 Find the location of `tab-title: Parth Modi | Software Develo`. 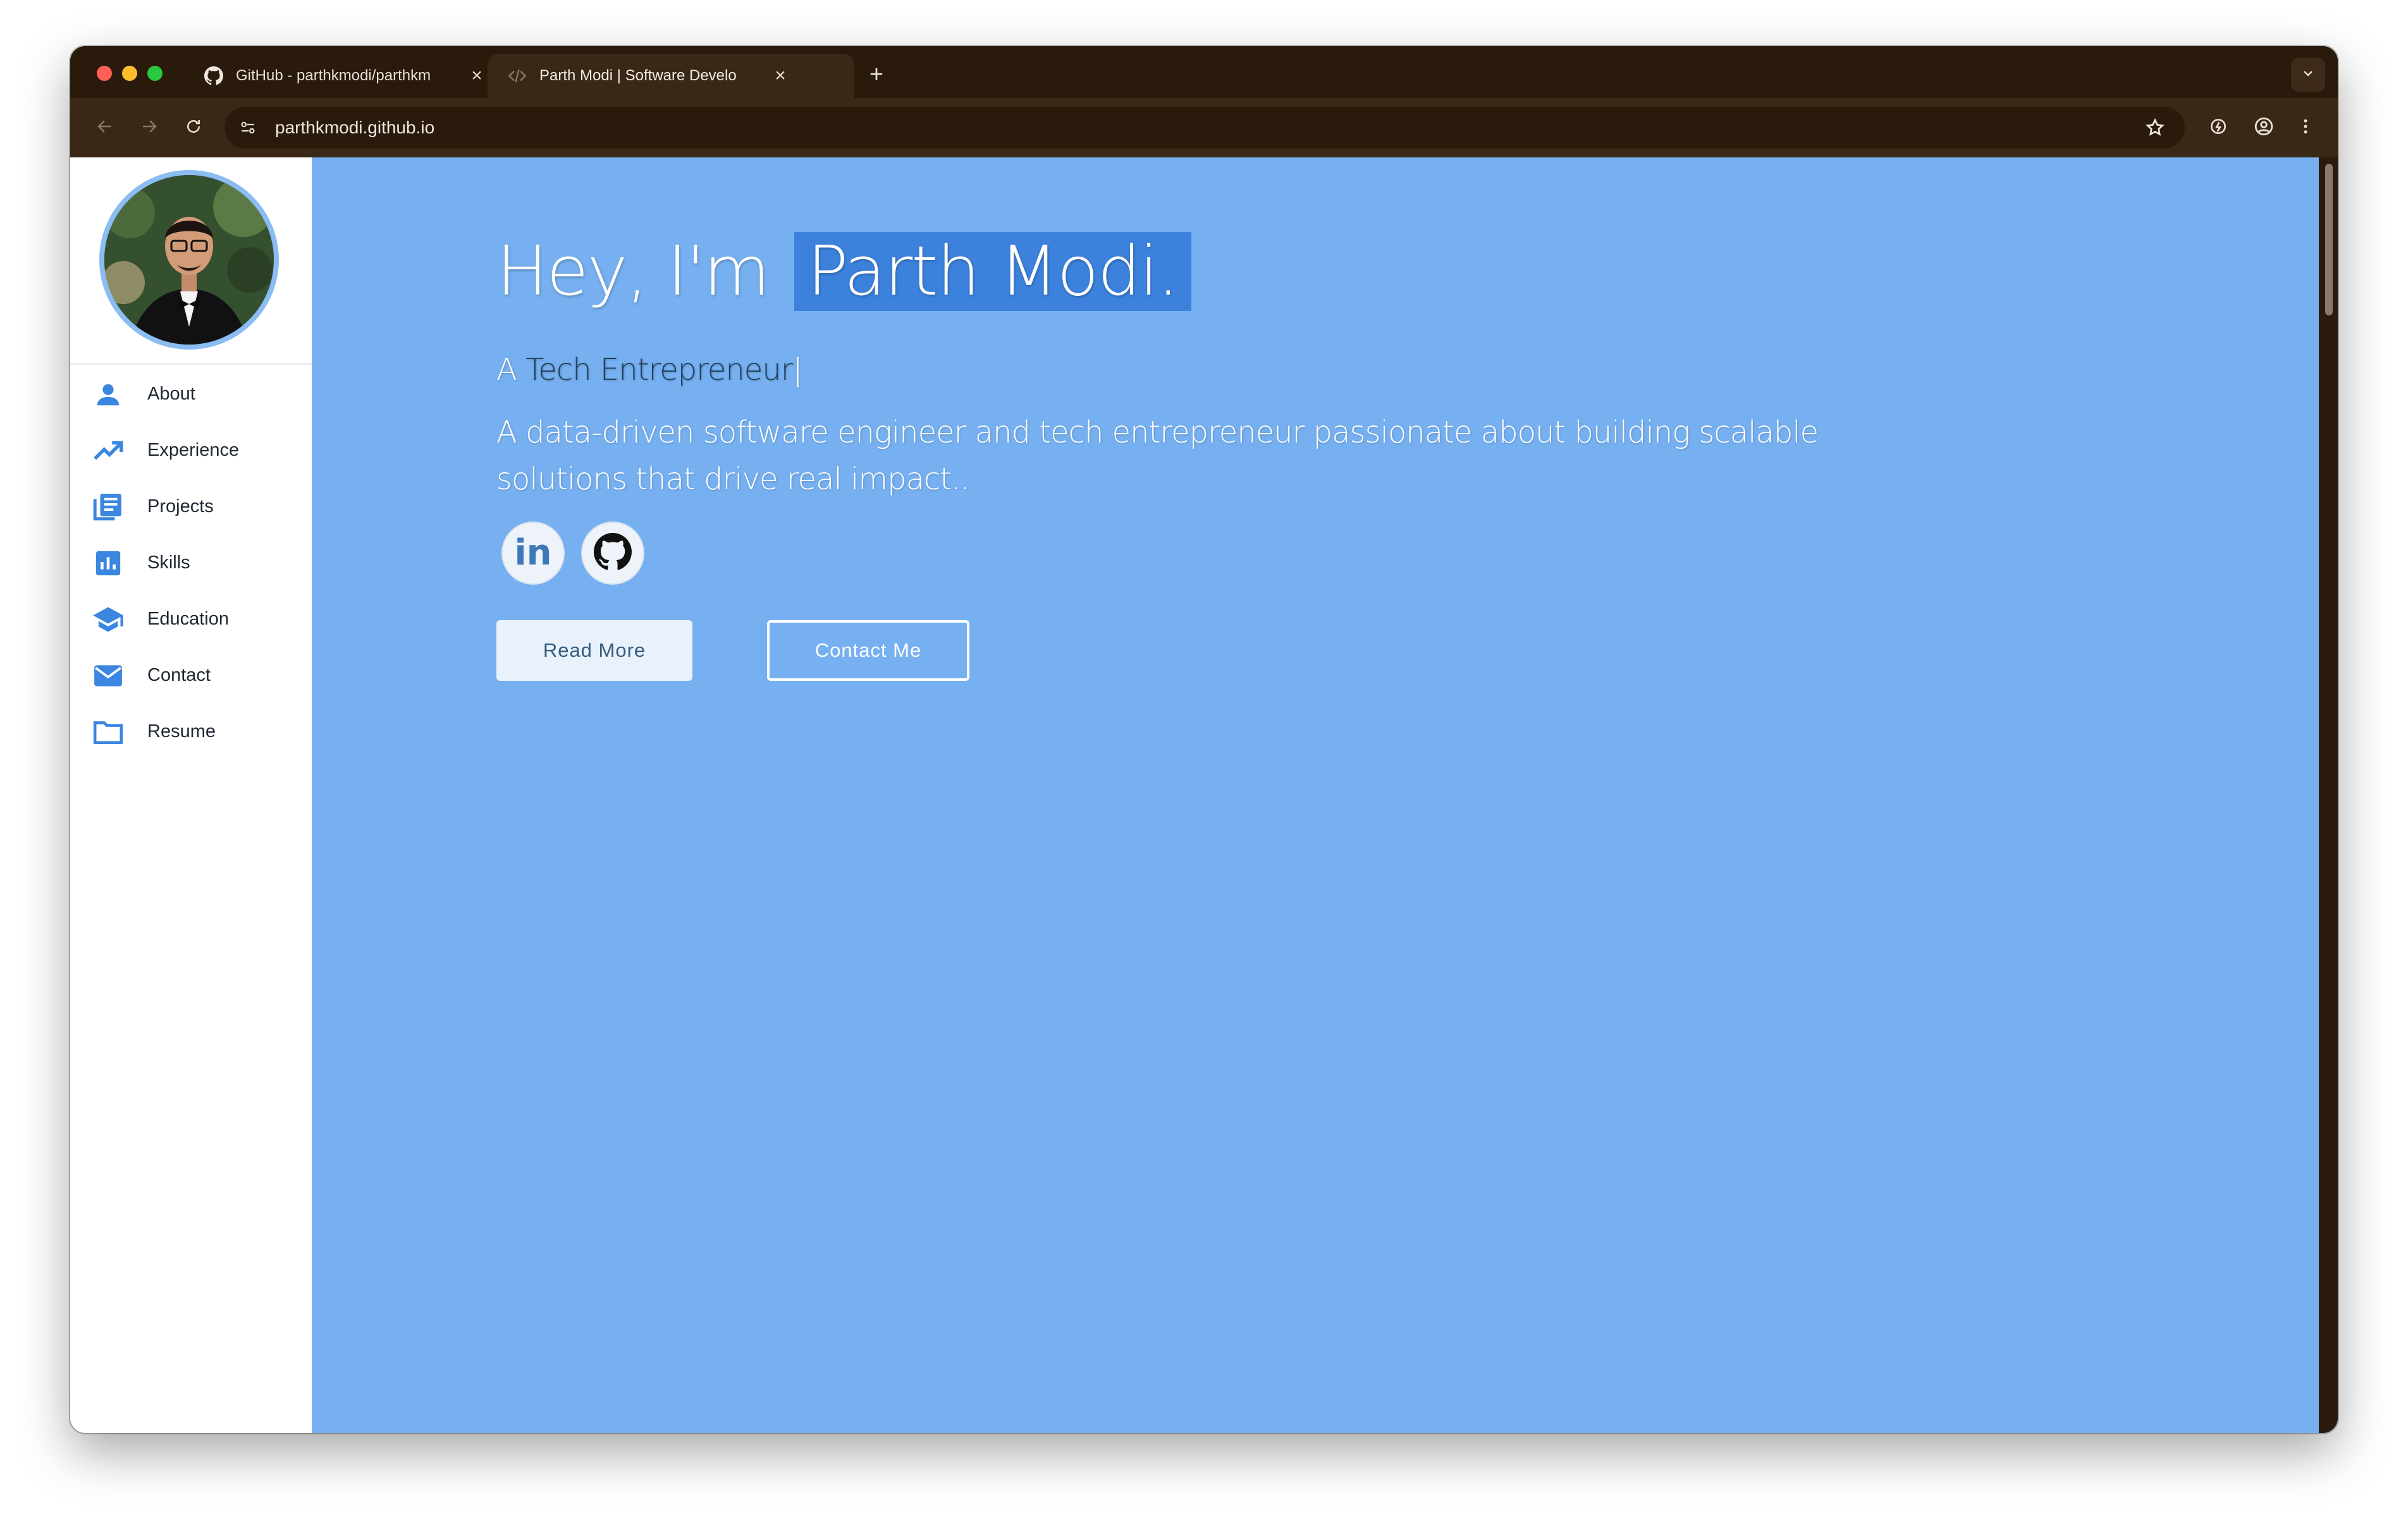

tab-title: Parth Modi | Software Develo is located at coordinates (638, 75).